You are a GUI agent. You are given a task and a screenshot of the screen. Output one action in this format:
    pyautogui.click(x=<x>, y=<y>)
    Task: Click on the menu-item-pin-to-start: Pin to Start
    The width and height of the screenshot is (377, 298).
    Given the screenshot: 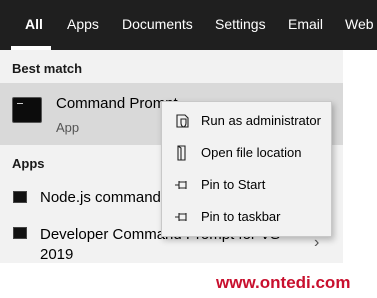 What is the action you would take?
    pyautogui.click(x=246, y=186)
    